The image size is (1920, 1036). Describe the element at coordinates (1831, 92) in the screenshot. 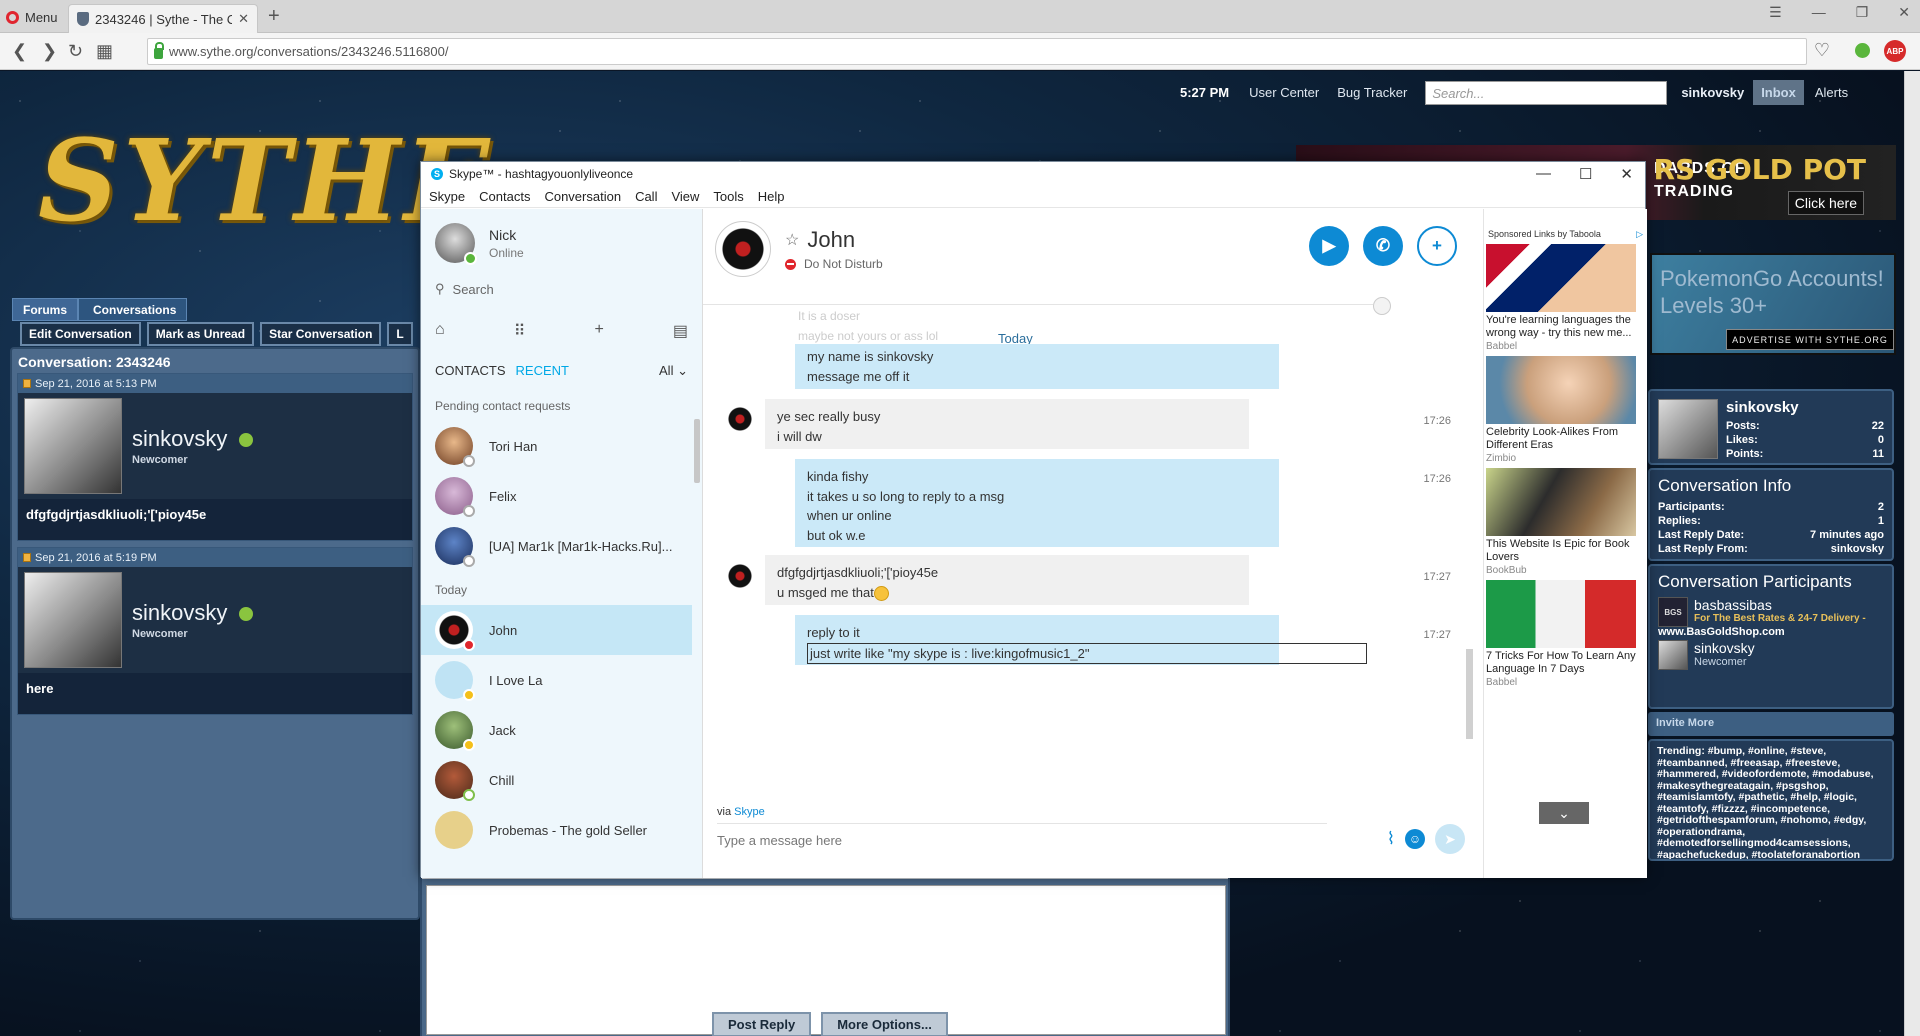

I see `alerts-link: Alerts` at that location.